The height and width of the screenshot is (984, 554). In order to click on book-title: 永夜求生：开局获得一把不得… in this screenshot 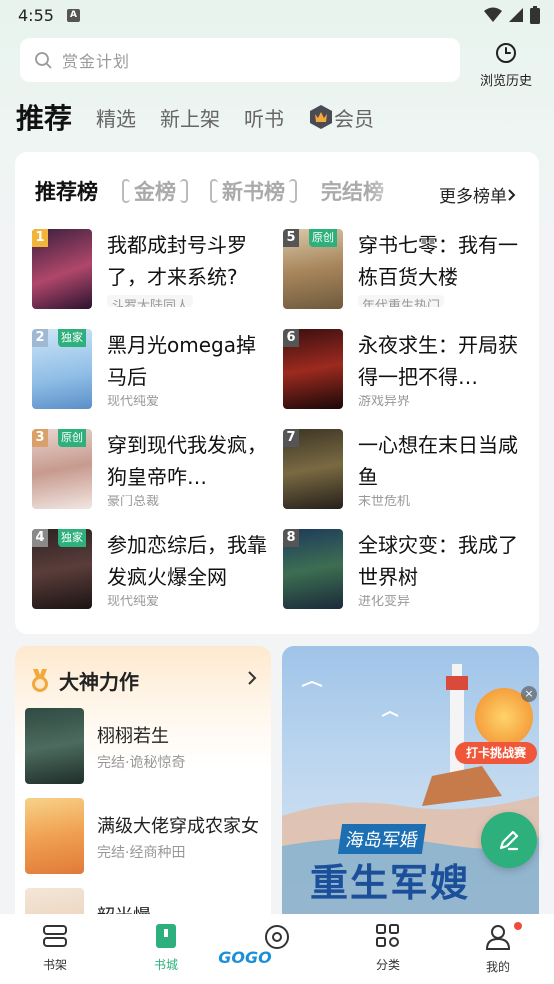, I will do `click(438, 361)`.